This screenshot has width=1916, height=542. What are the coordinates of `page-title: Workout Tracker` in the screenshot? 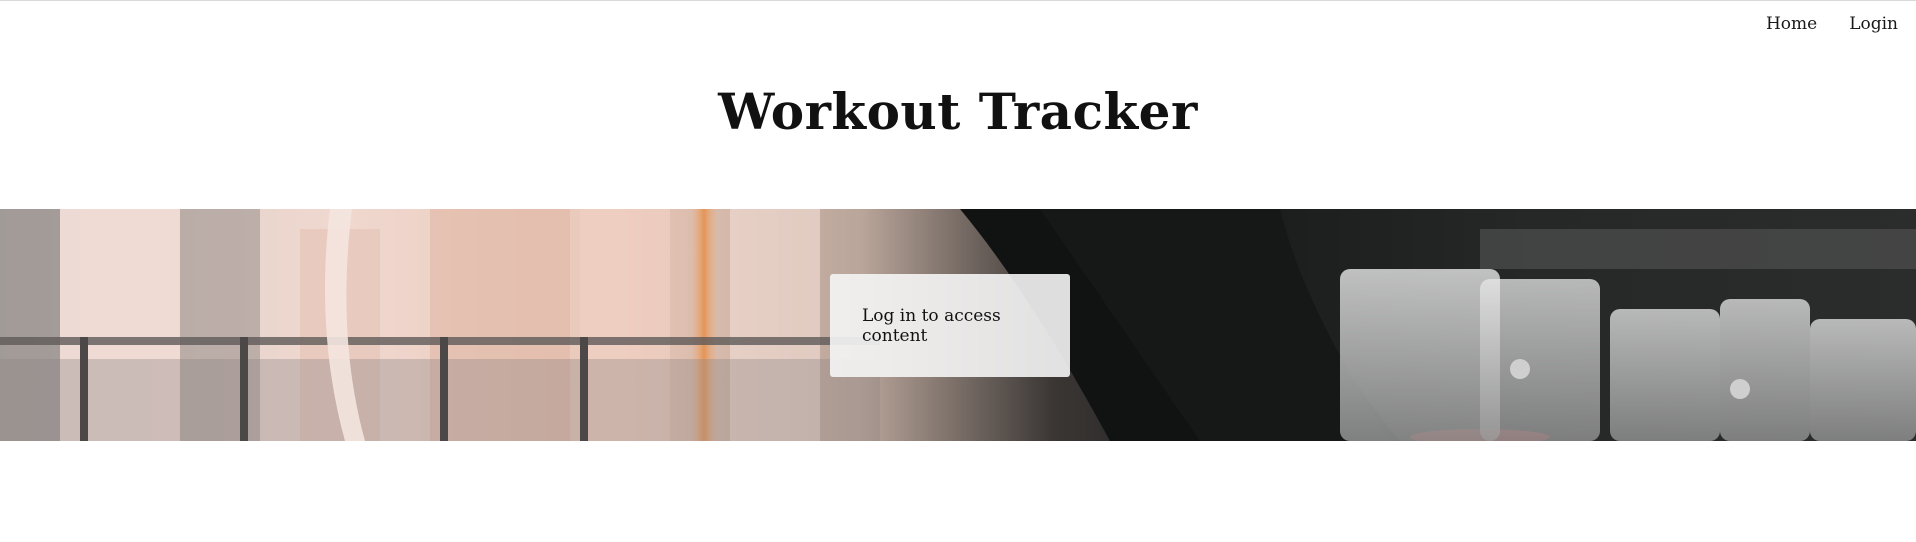 It's located at (958, 111).